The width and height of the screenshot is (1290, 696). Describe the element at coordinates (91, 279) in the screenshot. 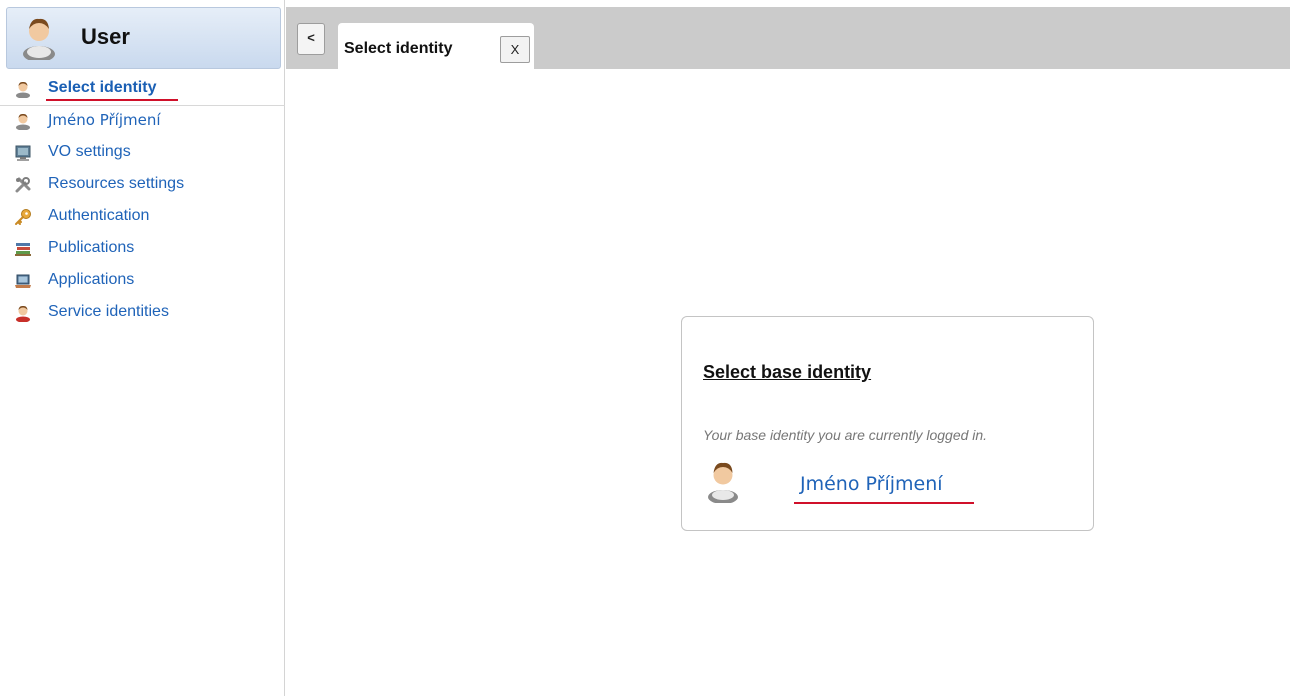

I see `sidebar-item-label: Applications` at that location.